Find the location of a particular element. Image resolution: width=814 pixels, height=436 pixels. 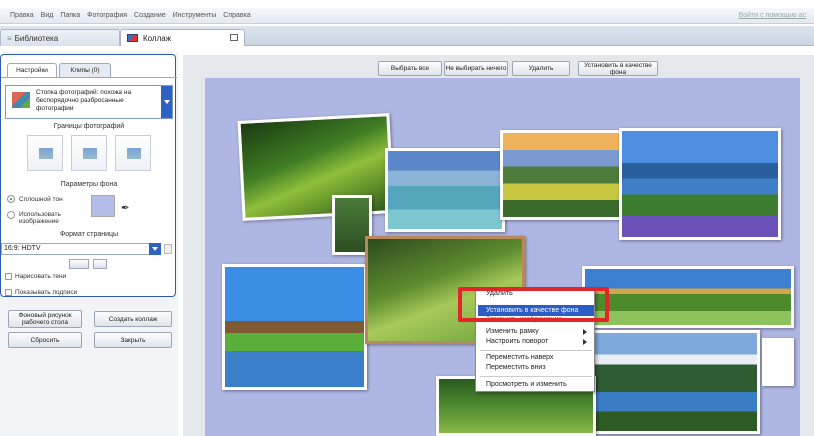

photo-white-edge is located at coordinates (778, 362).